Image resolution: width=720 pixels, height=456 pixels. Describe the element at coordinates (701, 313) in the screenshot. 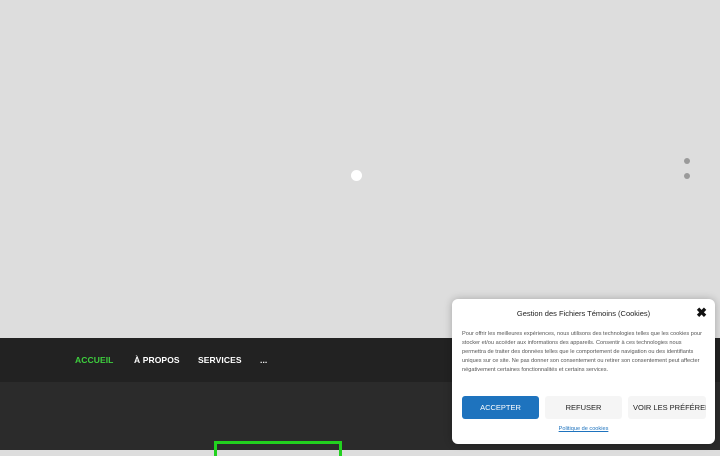

I see `close-icon: ✖` at that location.